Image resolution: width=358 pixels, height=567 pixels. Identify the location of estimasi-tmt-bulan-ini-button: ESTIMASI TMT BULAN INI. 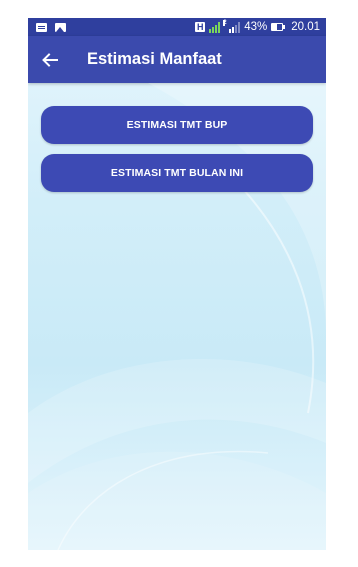
(177, 173).